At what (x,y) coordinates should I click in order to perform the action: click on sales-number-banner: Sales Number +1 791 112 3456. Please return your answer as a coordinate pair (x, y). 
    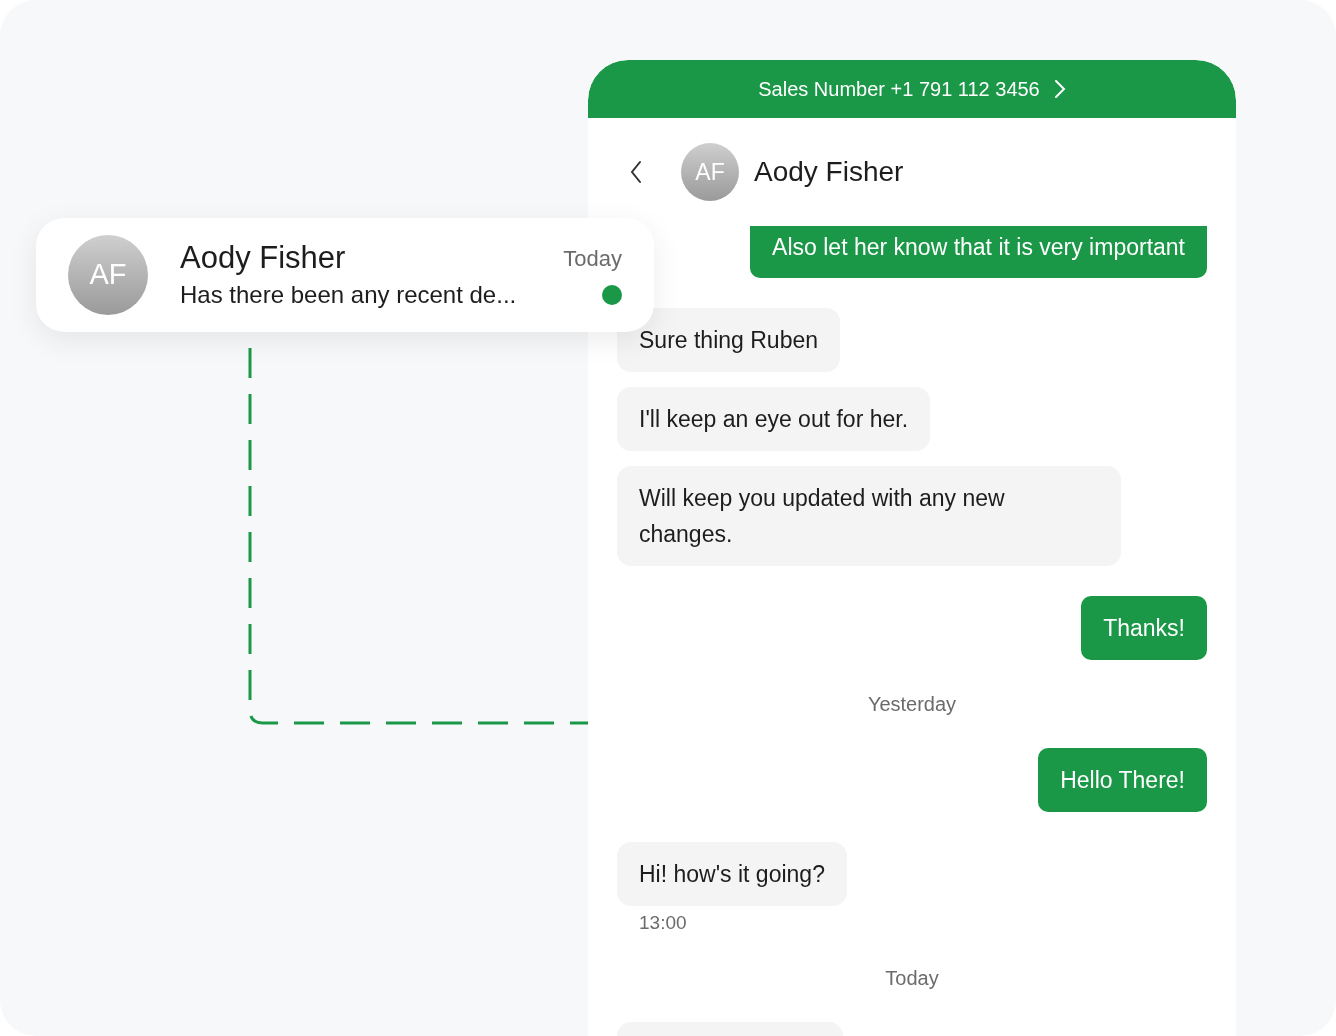
    Looking at the image, I should click on (912, 89).